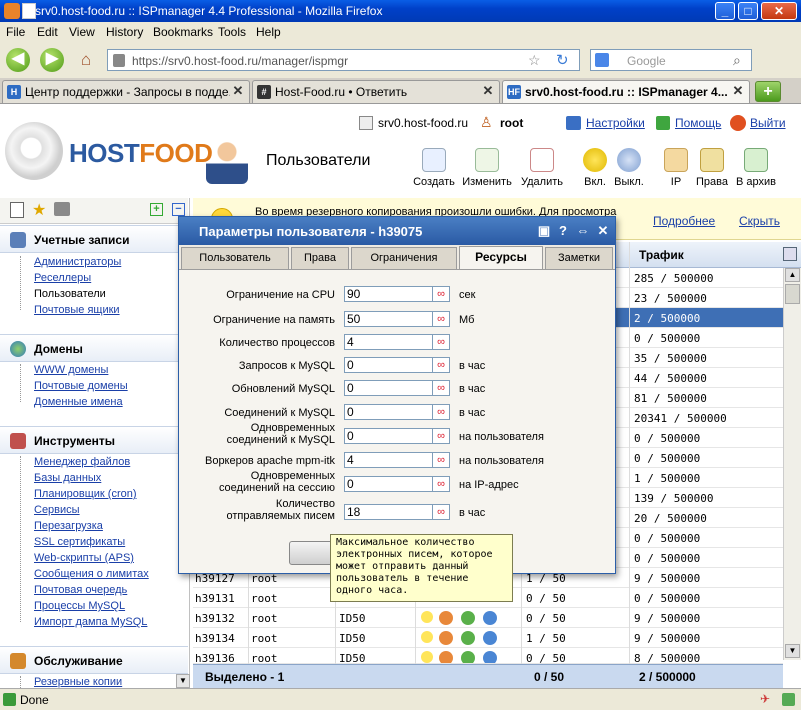 This screenshot has height=710, width=801. What do you see at coordinates (67, 478) in the screenshot?
I see `sidebar-item-databases: Базы данных` at bounding box center [67, 478].